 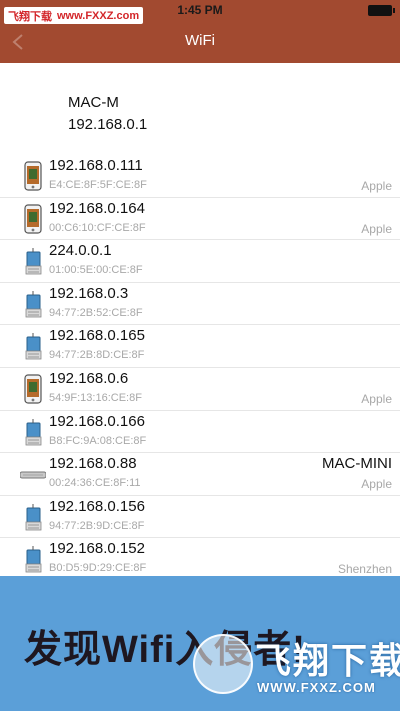 I want to click on device-ip: 192.168.0.165, so click(x=97, y=336).